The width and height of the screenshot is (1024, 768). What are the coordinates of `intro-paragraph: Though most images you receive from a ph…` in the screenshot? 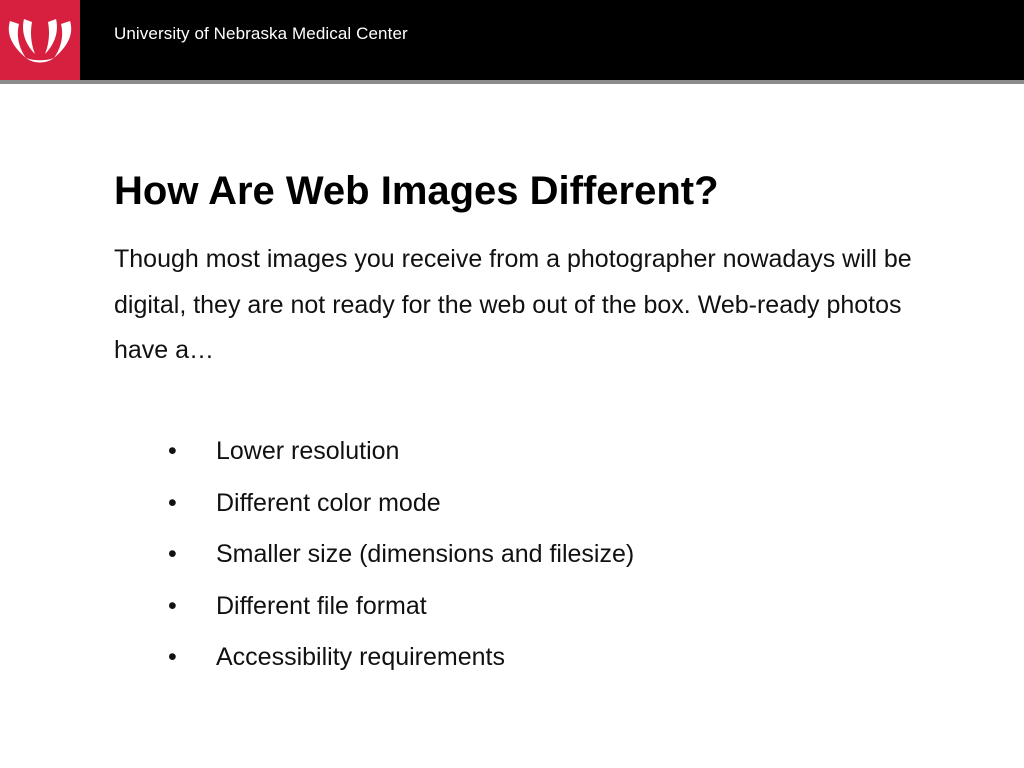 It's located at (513, 304).